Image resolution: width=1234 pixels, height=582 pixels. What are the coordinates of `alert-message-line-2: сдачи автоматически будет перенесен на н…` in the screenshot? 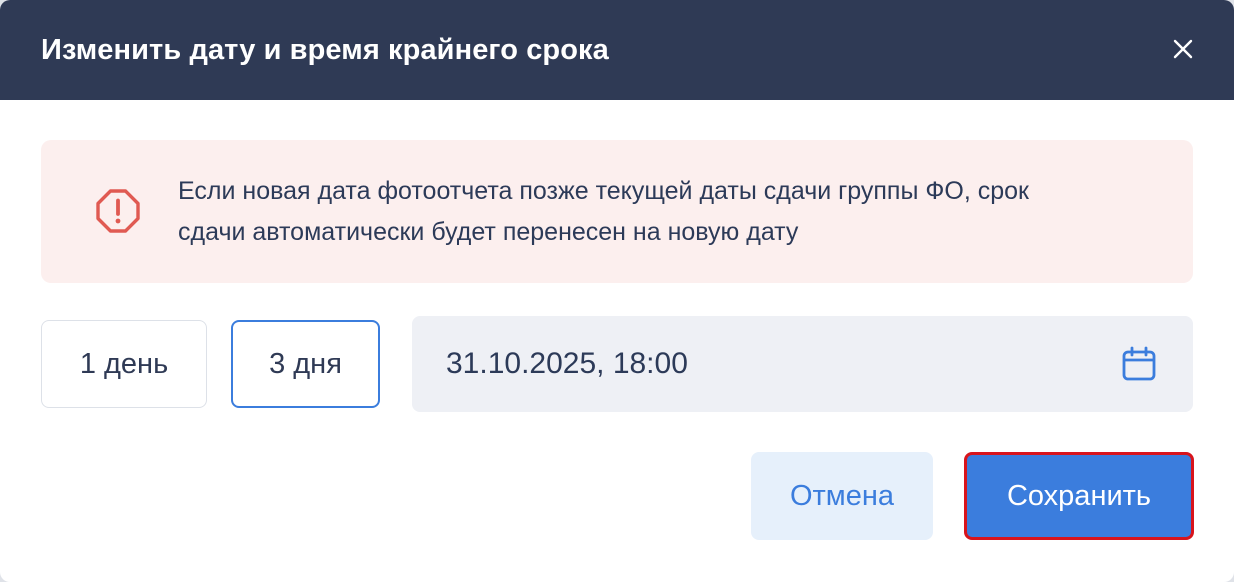 It's located at (488, 232).